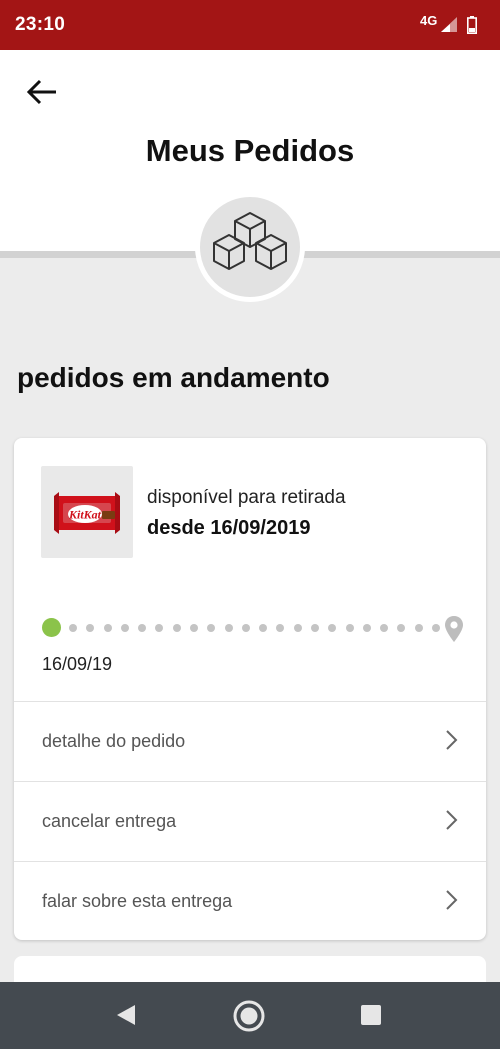  Describe the element at coordinates (109, 821) in the screenshot. I see `cancel-delivery-label: cancelar entrega` at that location.